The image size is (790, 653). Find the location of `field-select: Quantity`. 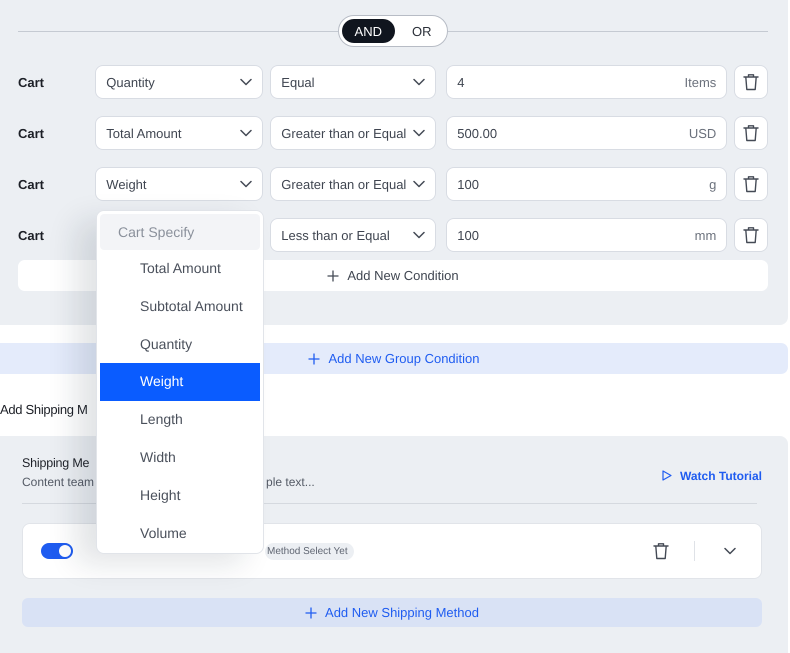

field-select: Quantity is located at coordinates (179, 82).